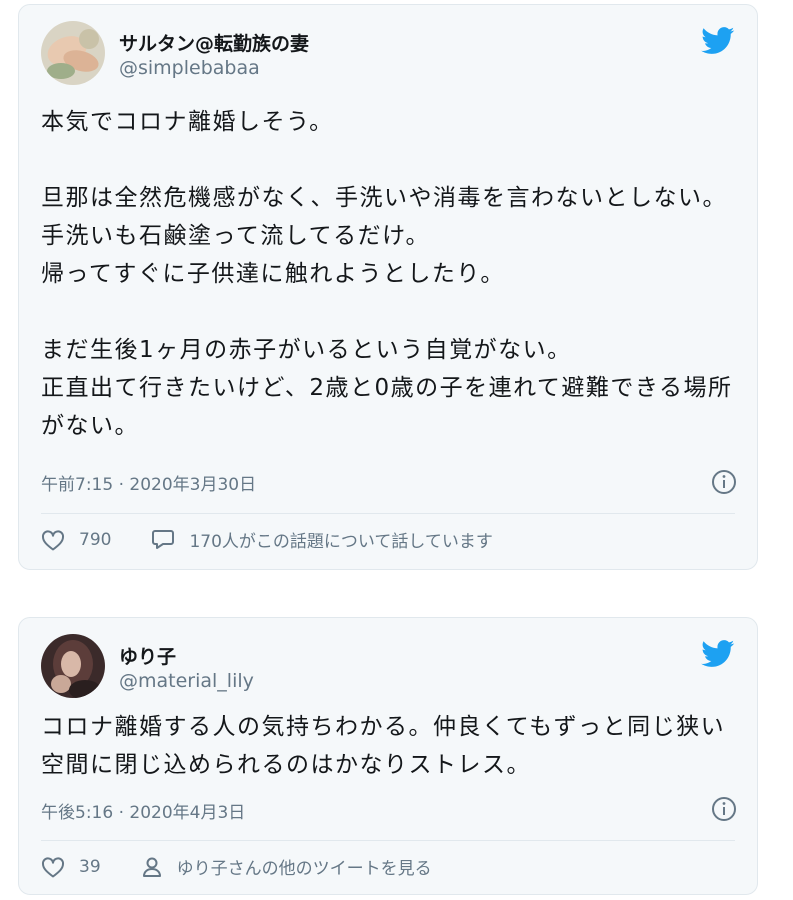 This screenshot has height=900, width=793. What do you see at coordinates (143, 810) in the screenshot?
I see `tweet-timestamp: 午後5:16 · 2020年4月3日` at bounding box center [143, 810].